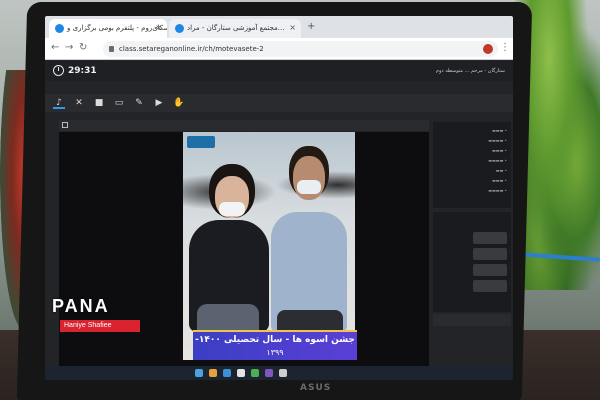 The width and height of the screenshot is (600, 400). I want to click on class-header: 29:31 ستارگان - مرحم ... متوسطه دوم, so click(279, 71).